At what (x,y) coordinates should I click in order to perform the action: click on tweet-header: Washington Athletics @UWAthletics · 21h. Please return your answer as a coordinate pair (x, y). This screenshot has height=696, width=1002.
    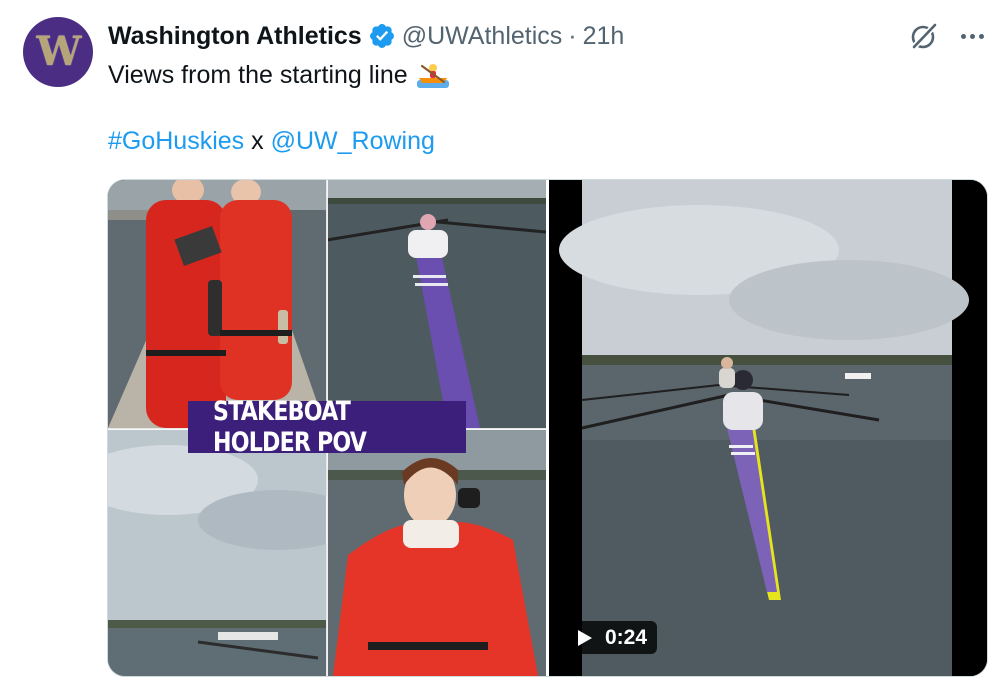
    Looking at the image, I should click on (366, 36).